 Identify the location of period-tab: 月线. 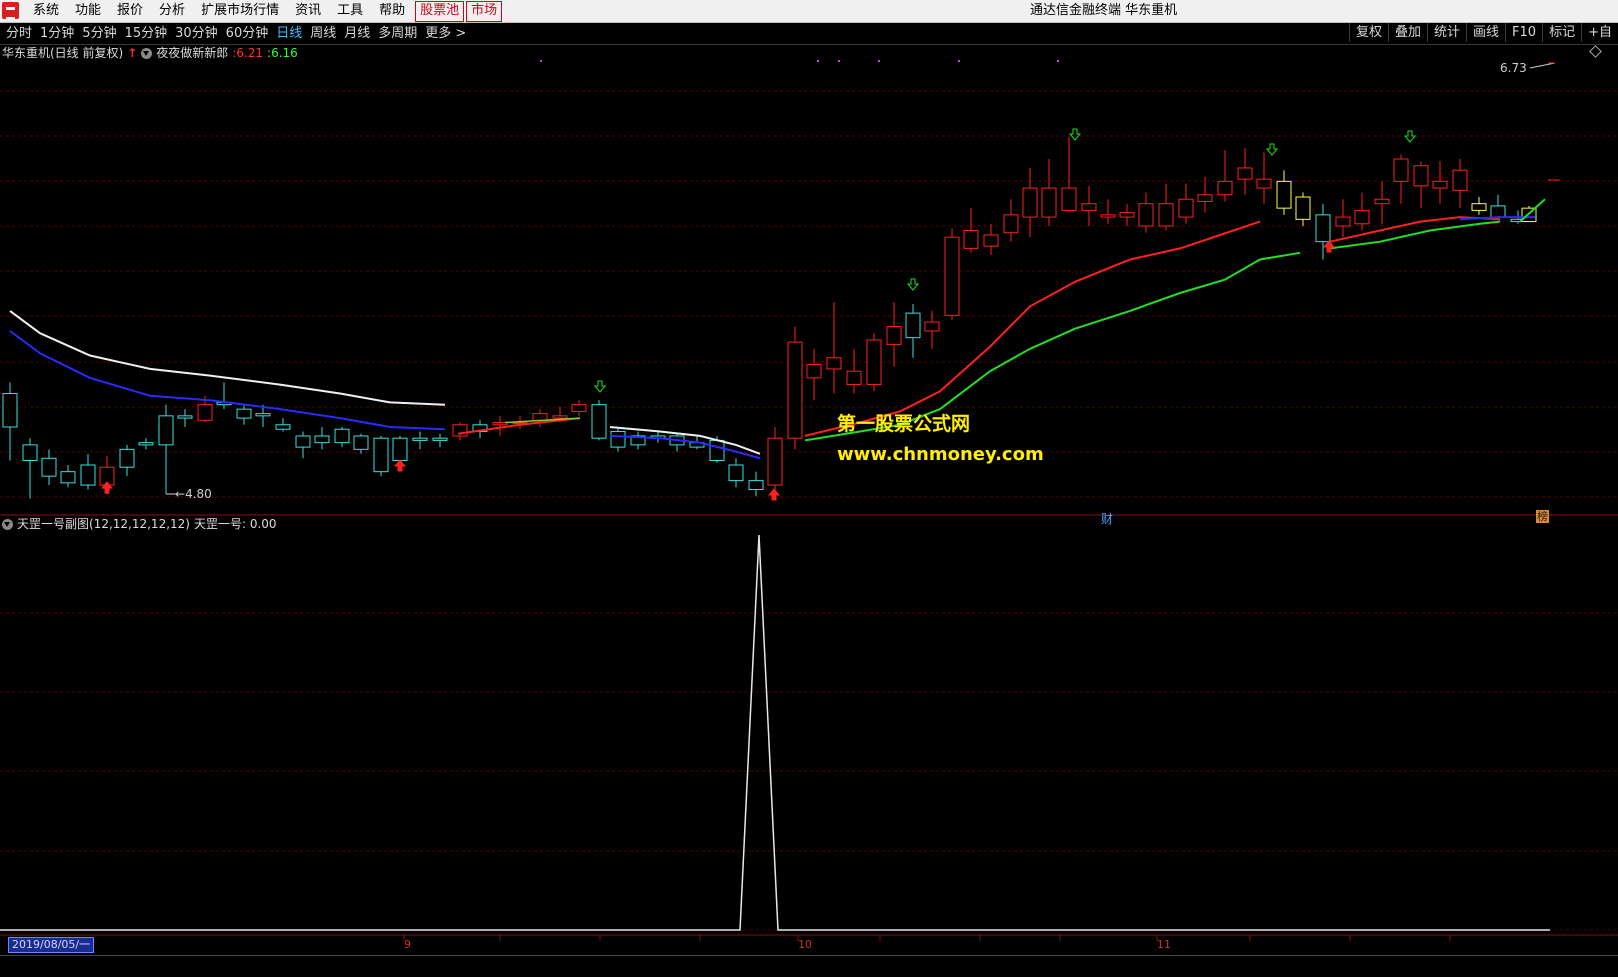
(357, 33).